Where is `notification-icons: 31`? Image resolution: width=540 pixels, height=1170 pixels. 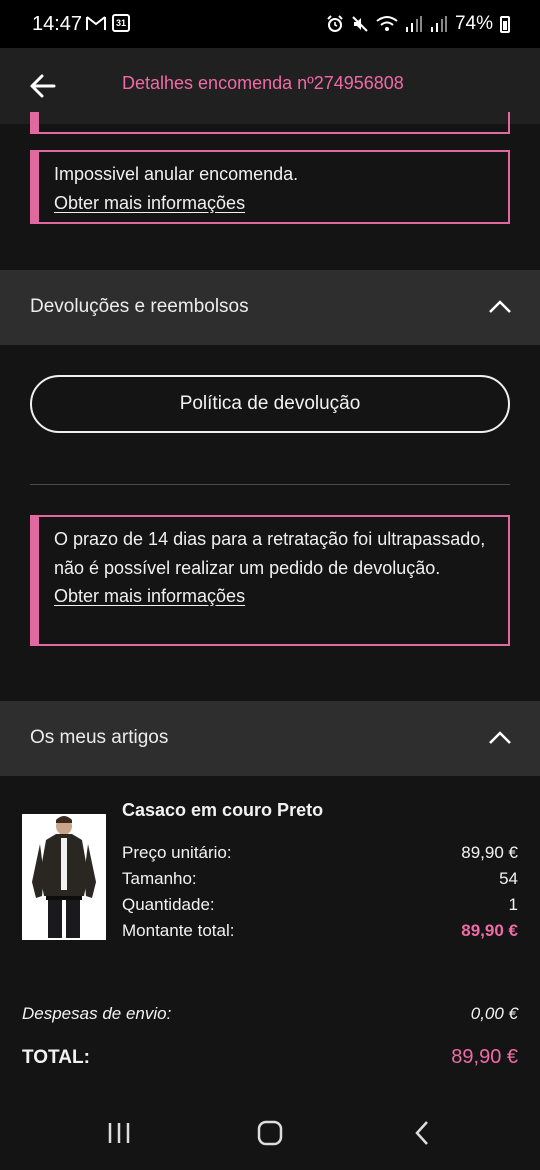 notification-icons: 31 is located at coordinates (108, 23).